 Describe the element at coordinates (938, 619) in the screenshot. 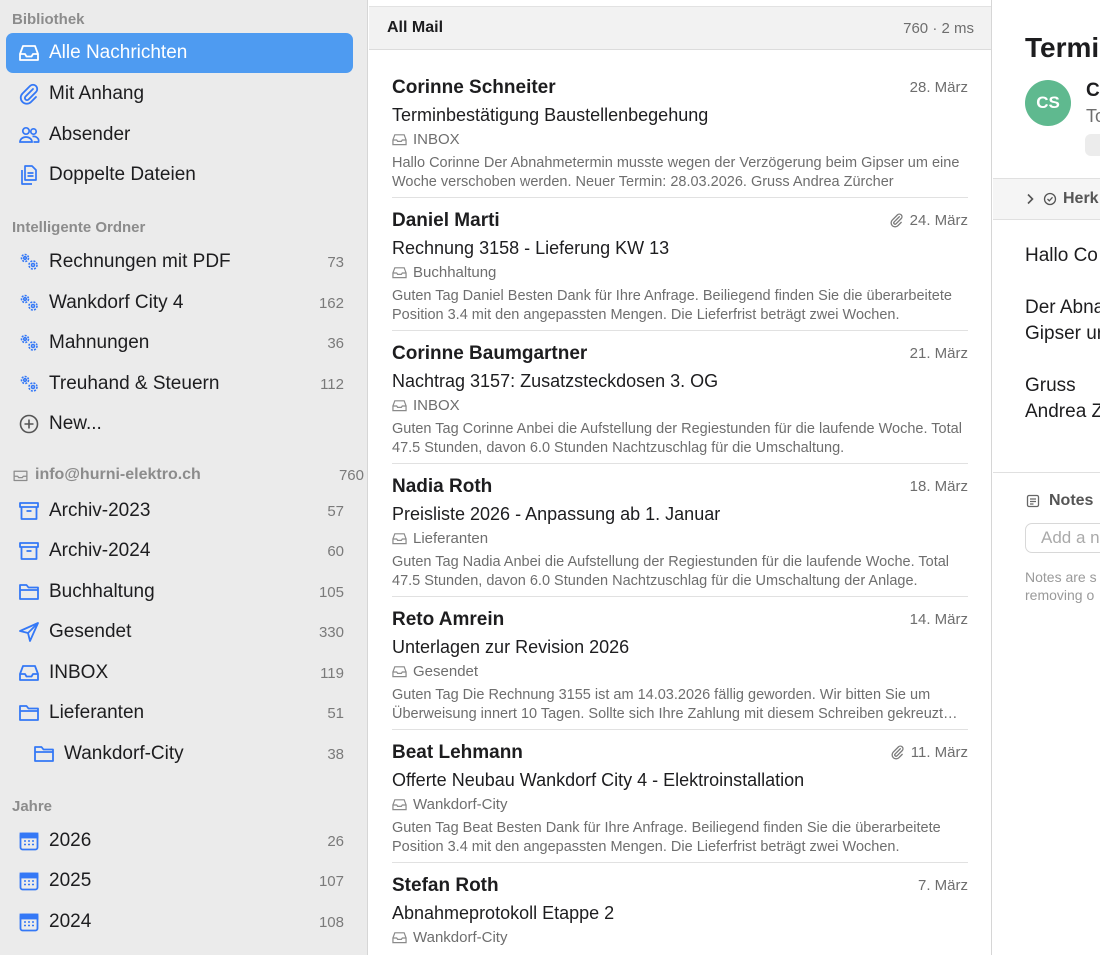

I see `message-date: 14. März` at that location.